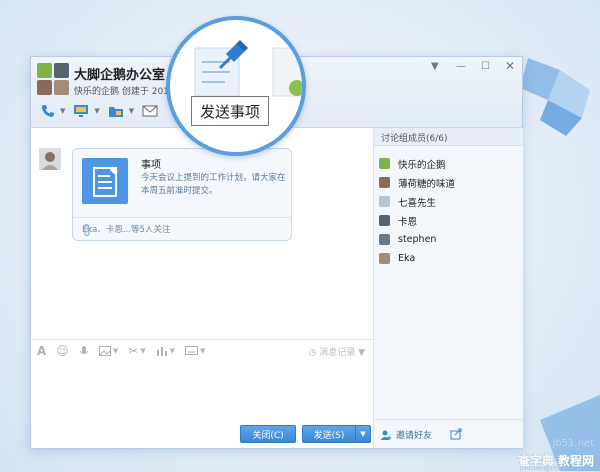 The height and width of the screenshot is (472, 600). Describe the element at coordinates (510, 66) in the screenshot. I see `close-icon: ✕` at that location.